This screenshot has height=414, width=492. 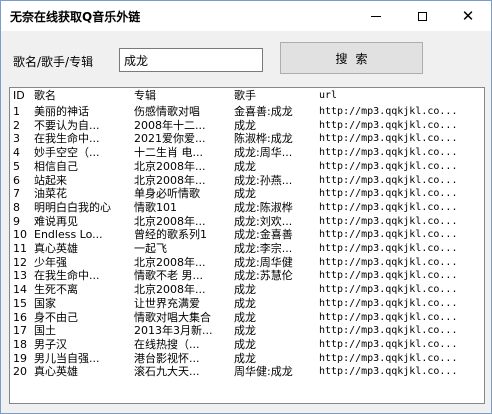 I want to click on cell-artist: 陈淑桦:成龙, so click(x=263, y=139).